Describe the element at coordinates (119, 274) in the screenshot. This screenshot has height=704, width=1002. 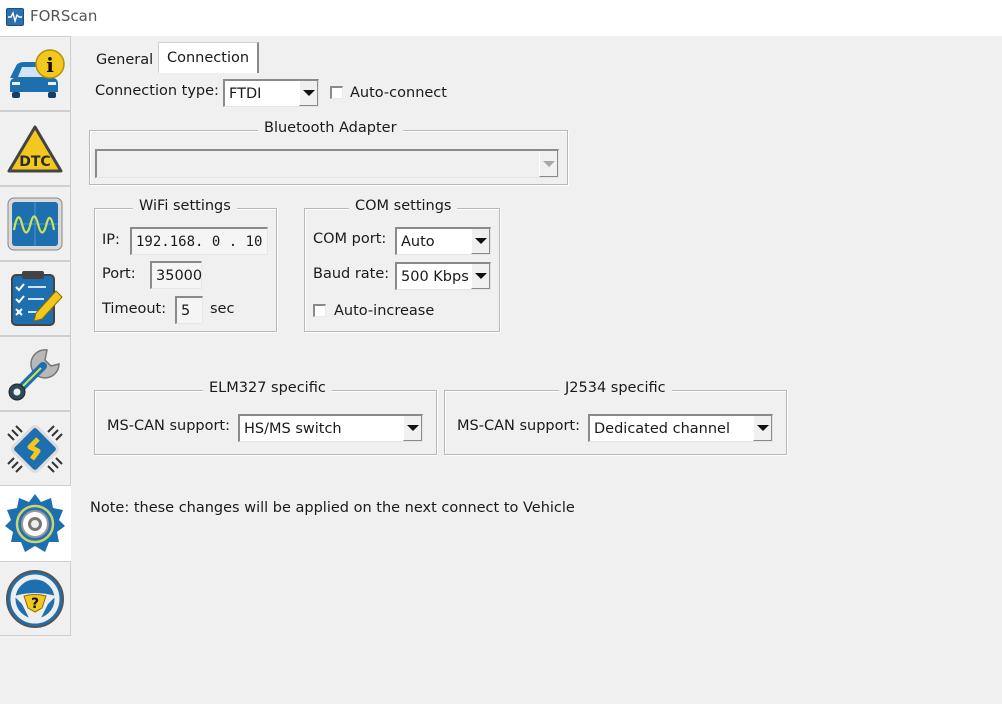
I see `port-label: Port:` at that location.